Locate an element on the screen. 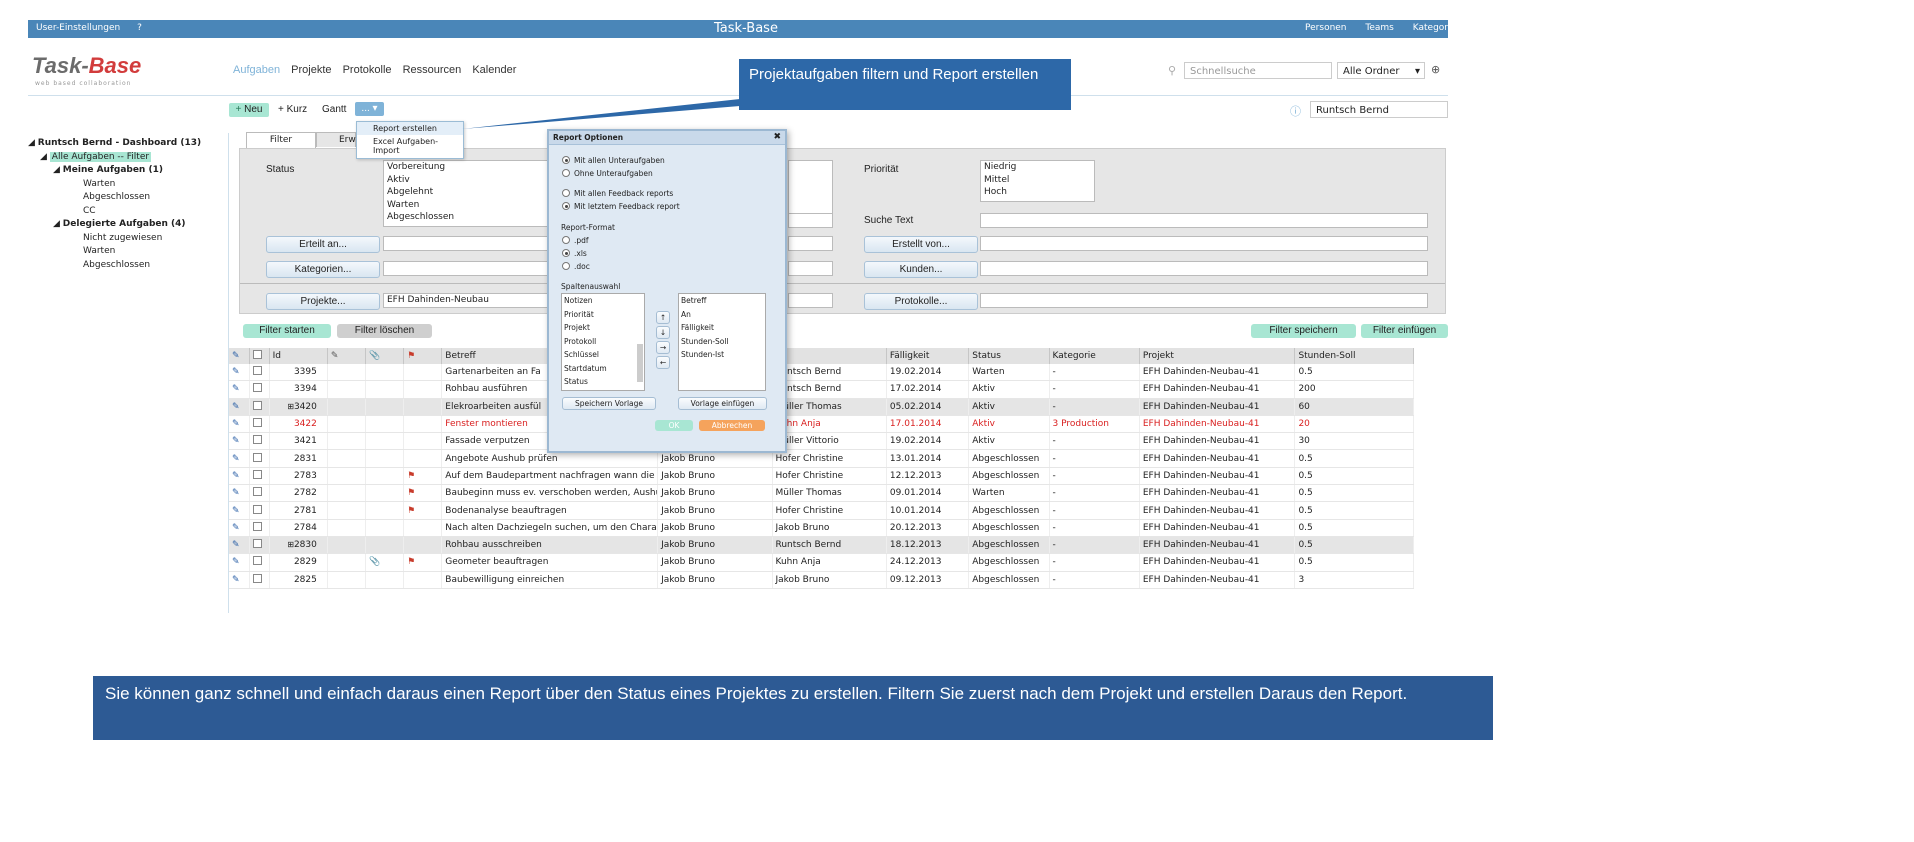 This screenshot has width=1914, height=842. close-icon: ✖ is located at coordinates (777, 137).